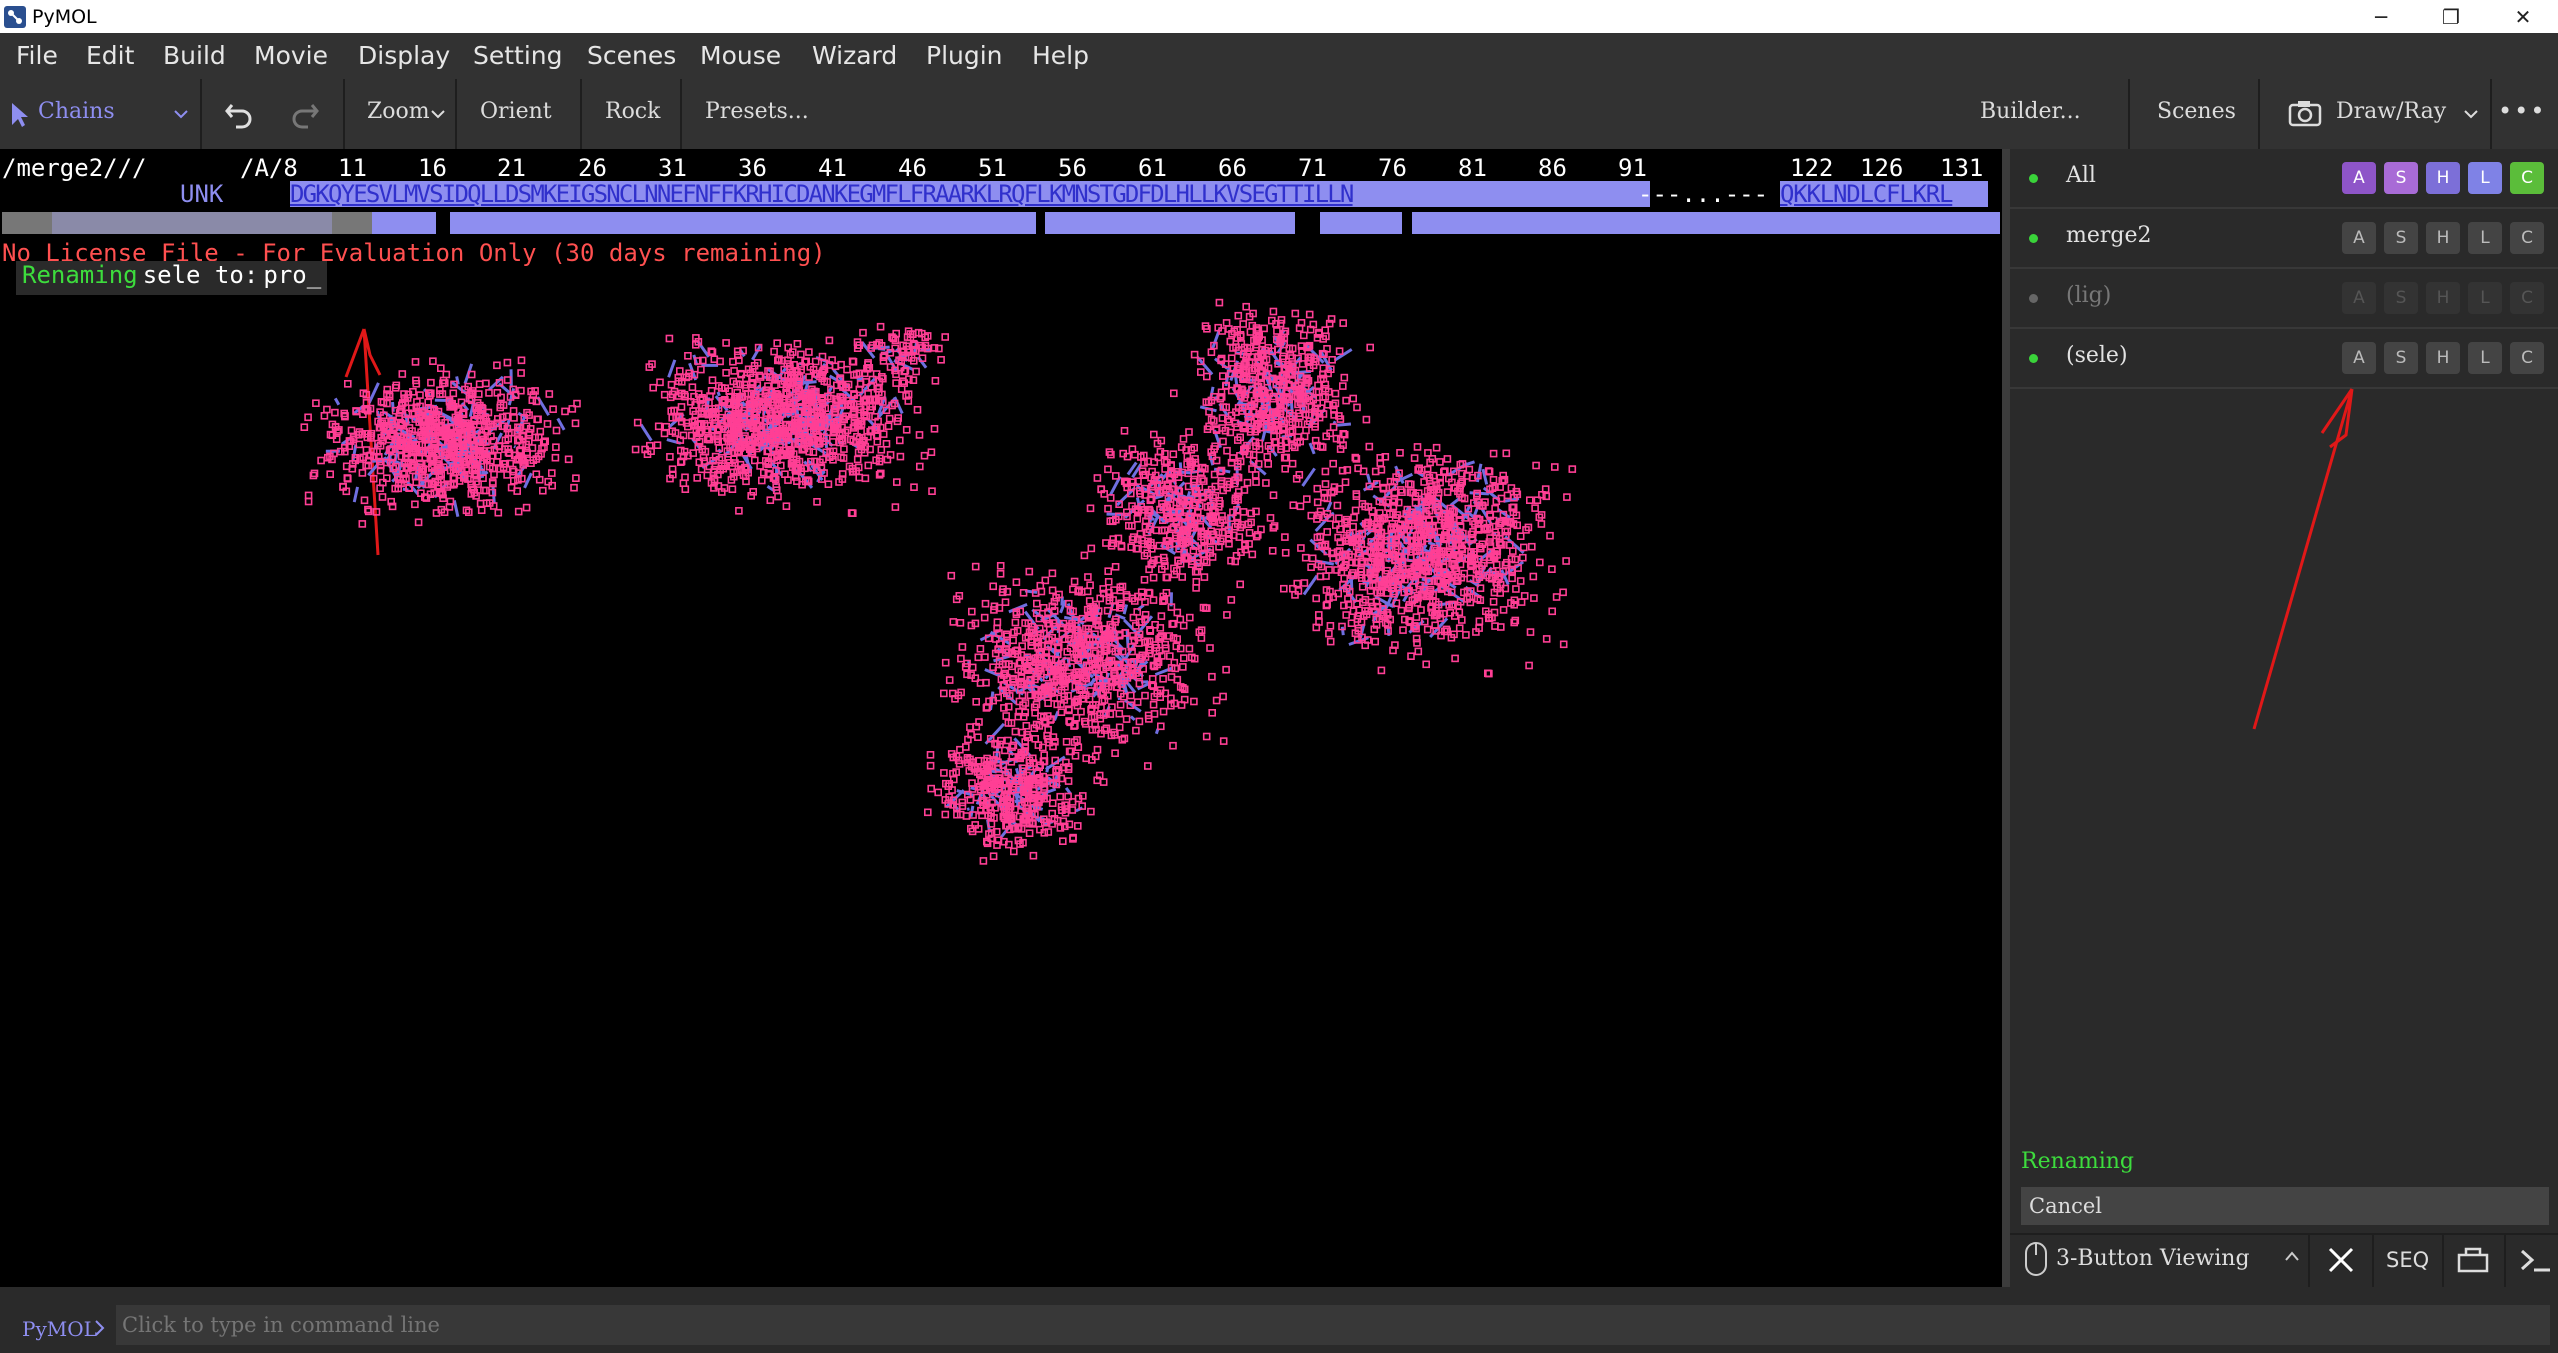 The height and width of the screenshot is (1353, 2558). Describe the element at coordinates (1333, 1325) in the screenshot. I see `command-line-input` at that location.